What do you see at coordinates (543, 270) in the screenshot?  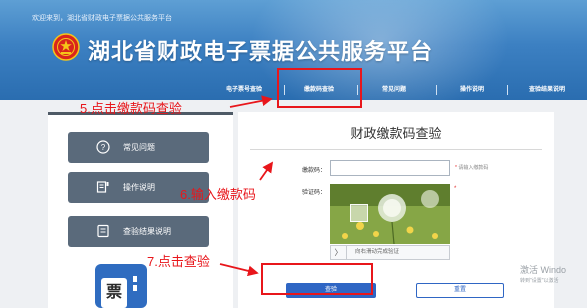 I see `watermark-line1: 激活 Windo` at bounding box center [543, 270].